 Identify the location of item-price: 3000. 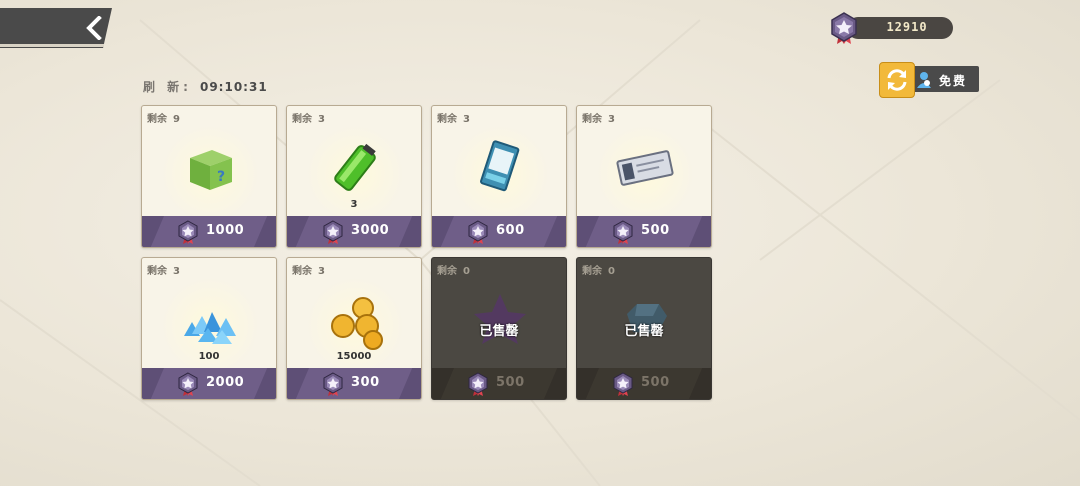
(370, 230).